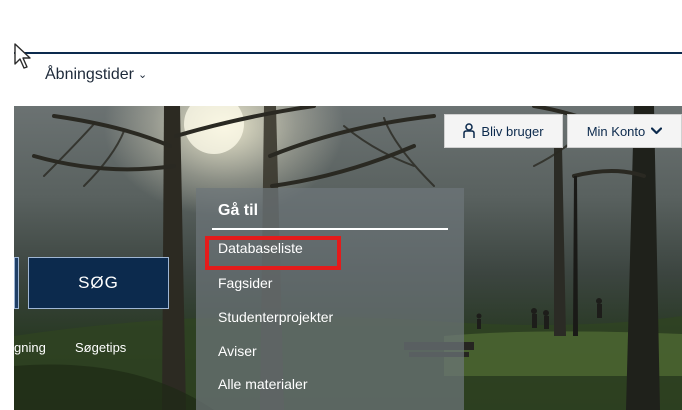  I want to click on search-input-edge, so click(16, 283).